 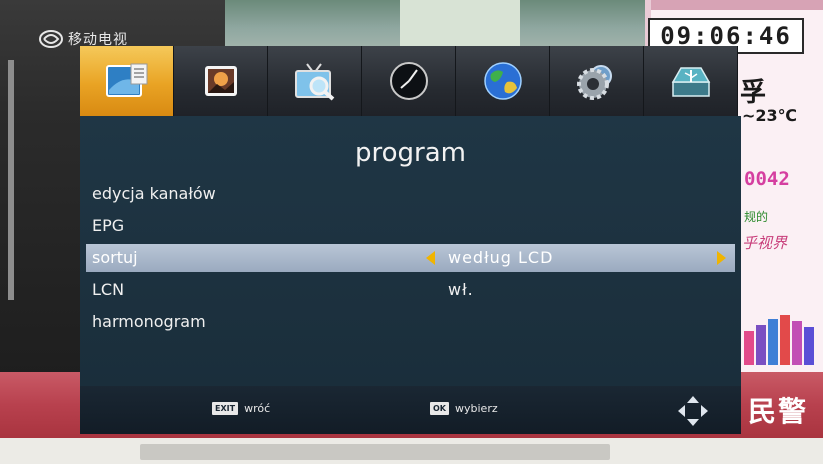 I want to click on menu-item-schedule: harmonogram, so click(x=410, y=322).